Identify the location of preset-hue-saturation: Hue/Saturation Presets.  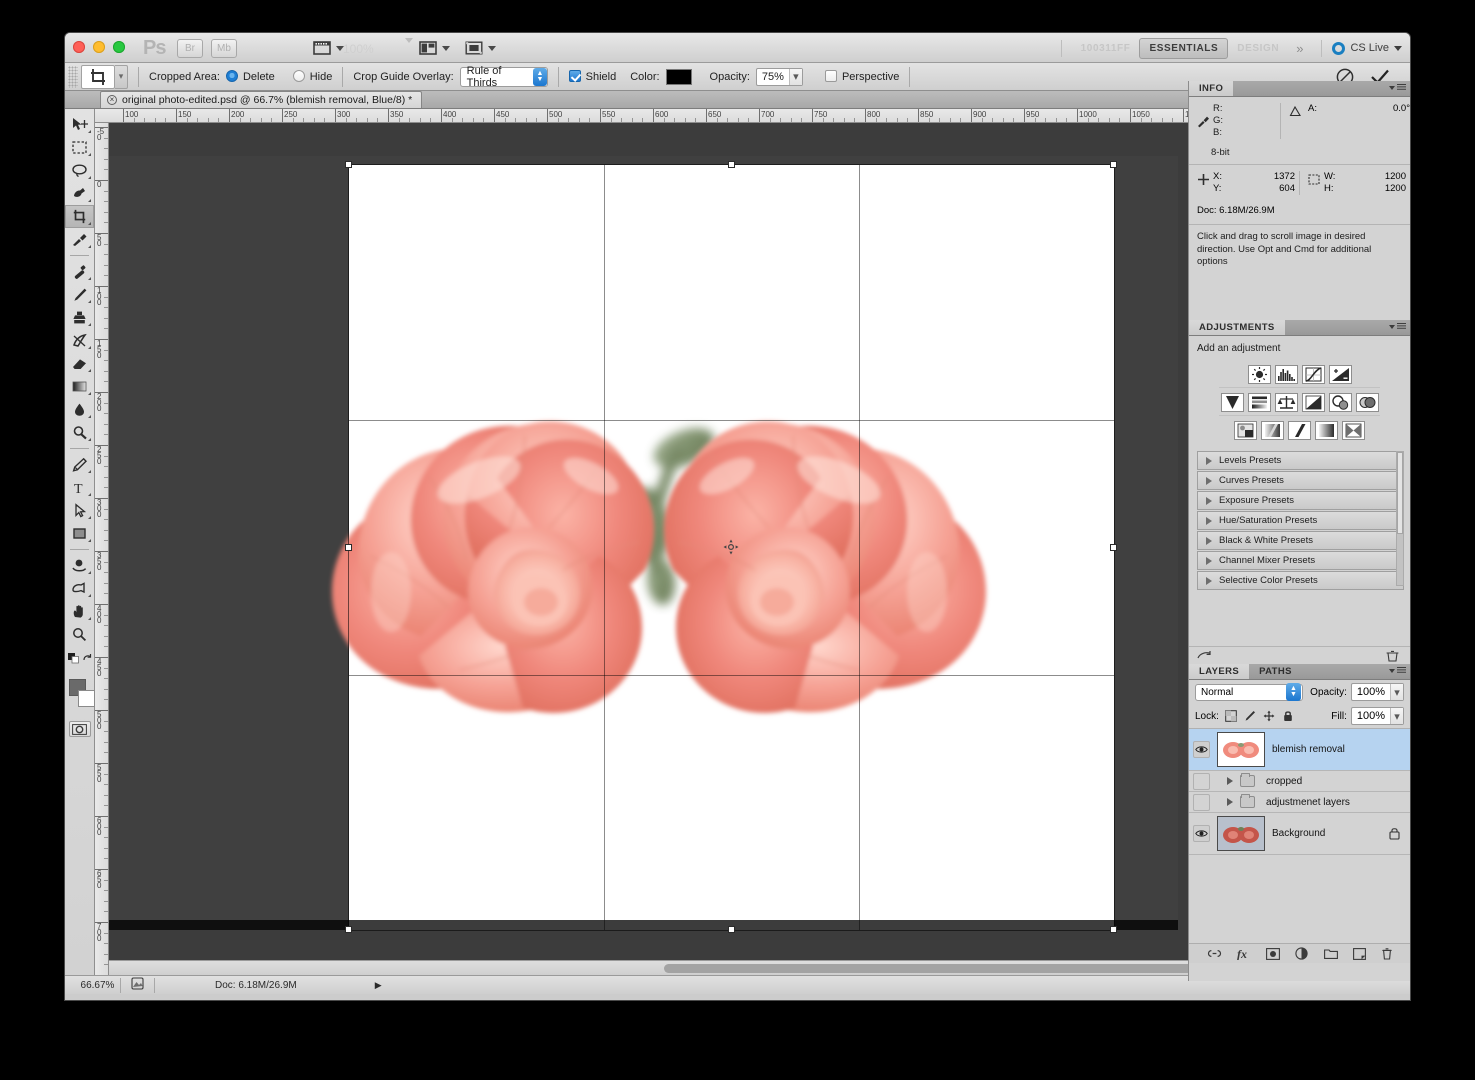
(1300, 520).